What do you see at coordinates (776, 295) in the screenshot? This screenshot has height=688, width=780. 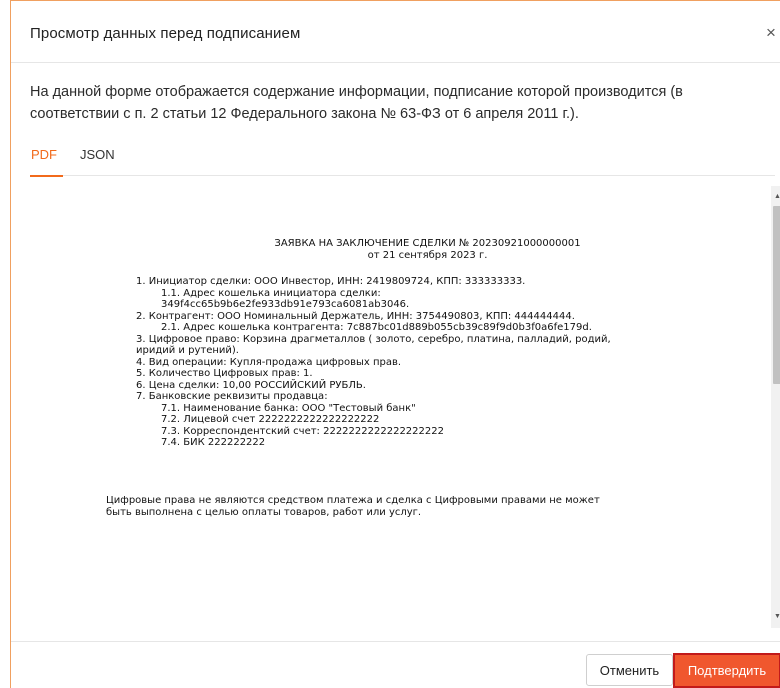 I see `scroll-thumb` at bounding box center [776, 295].